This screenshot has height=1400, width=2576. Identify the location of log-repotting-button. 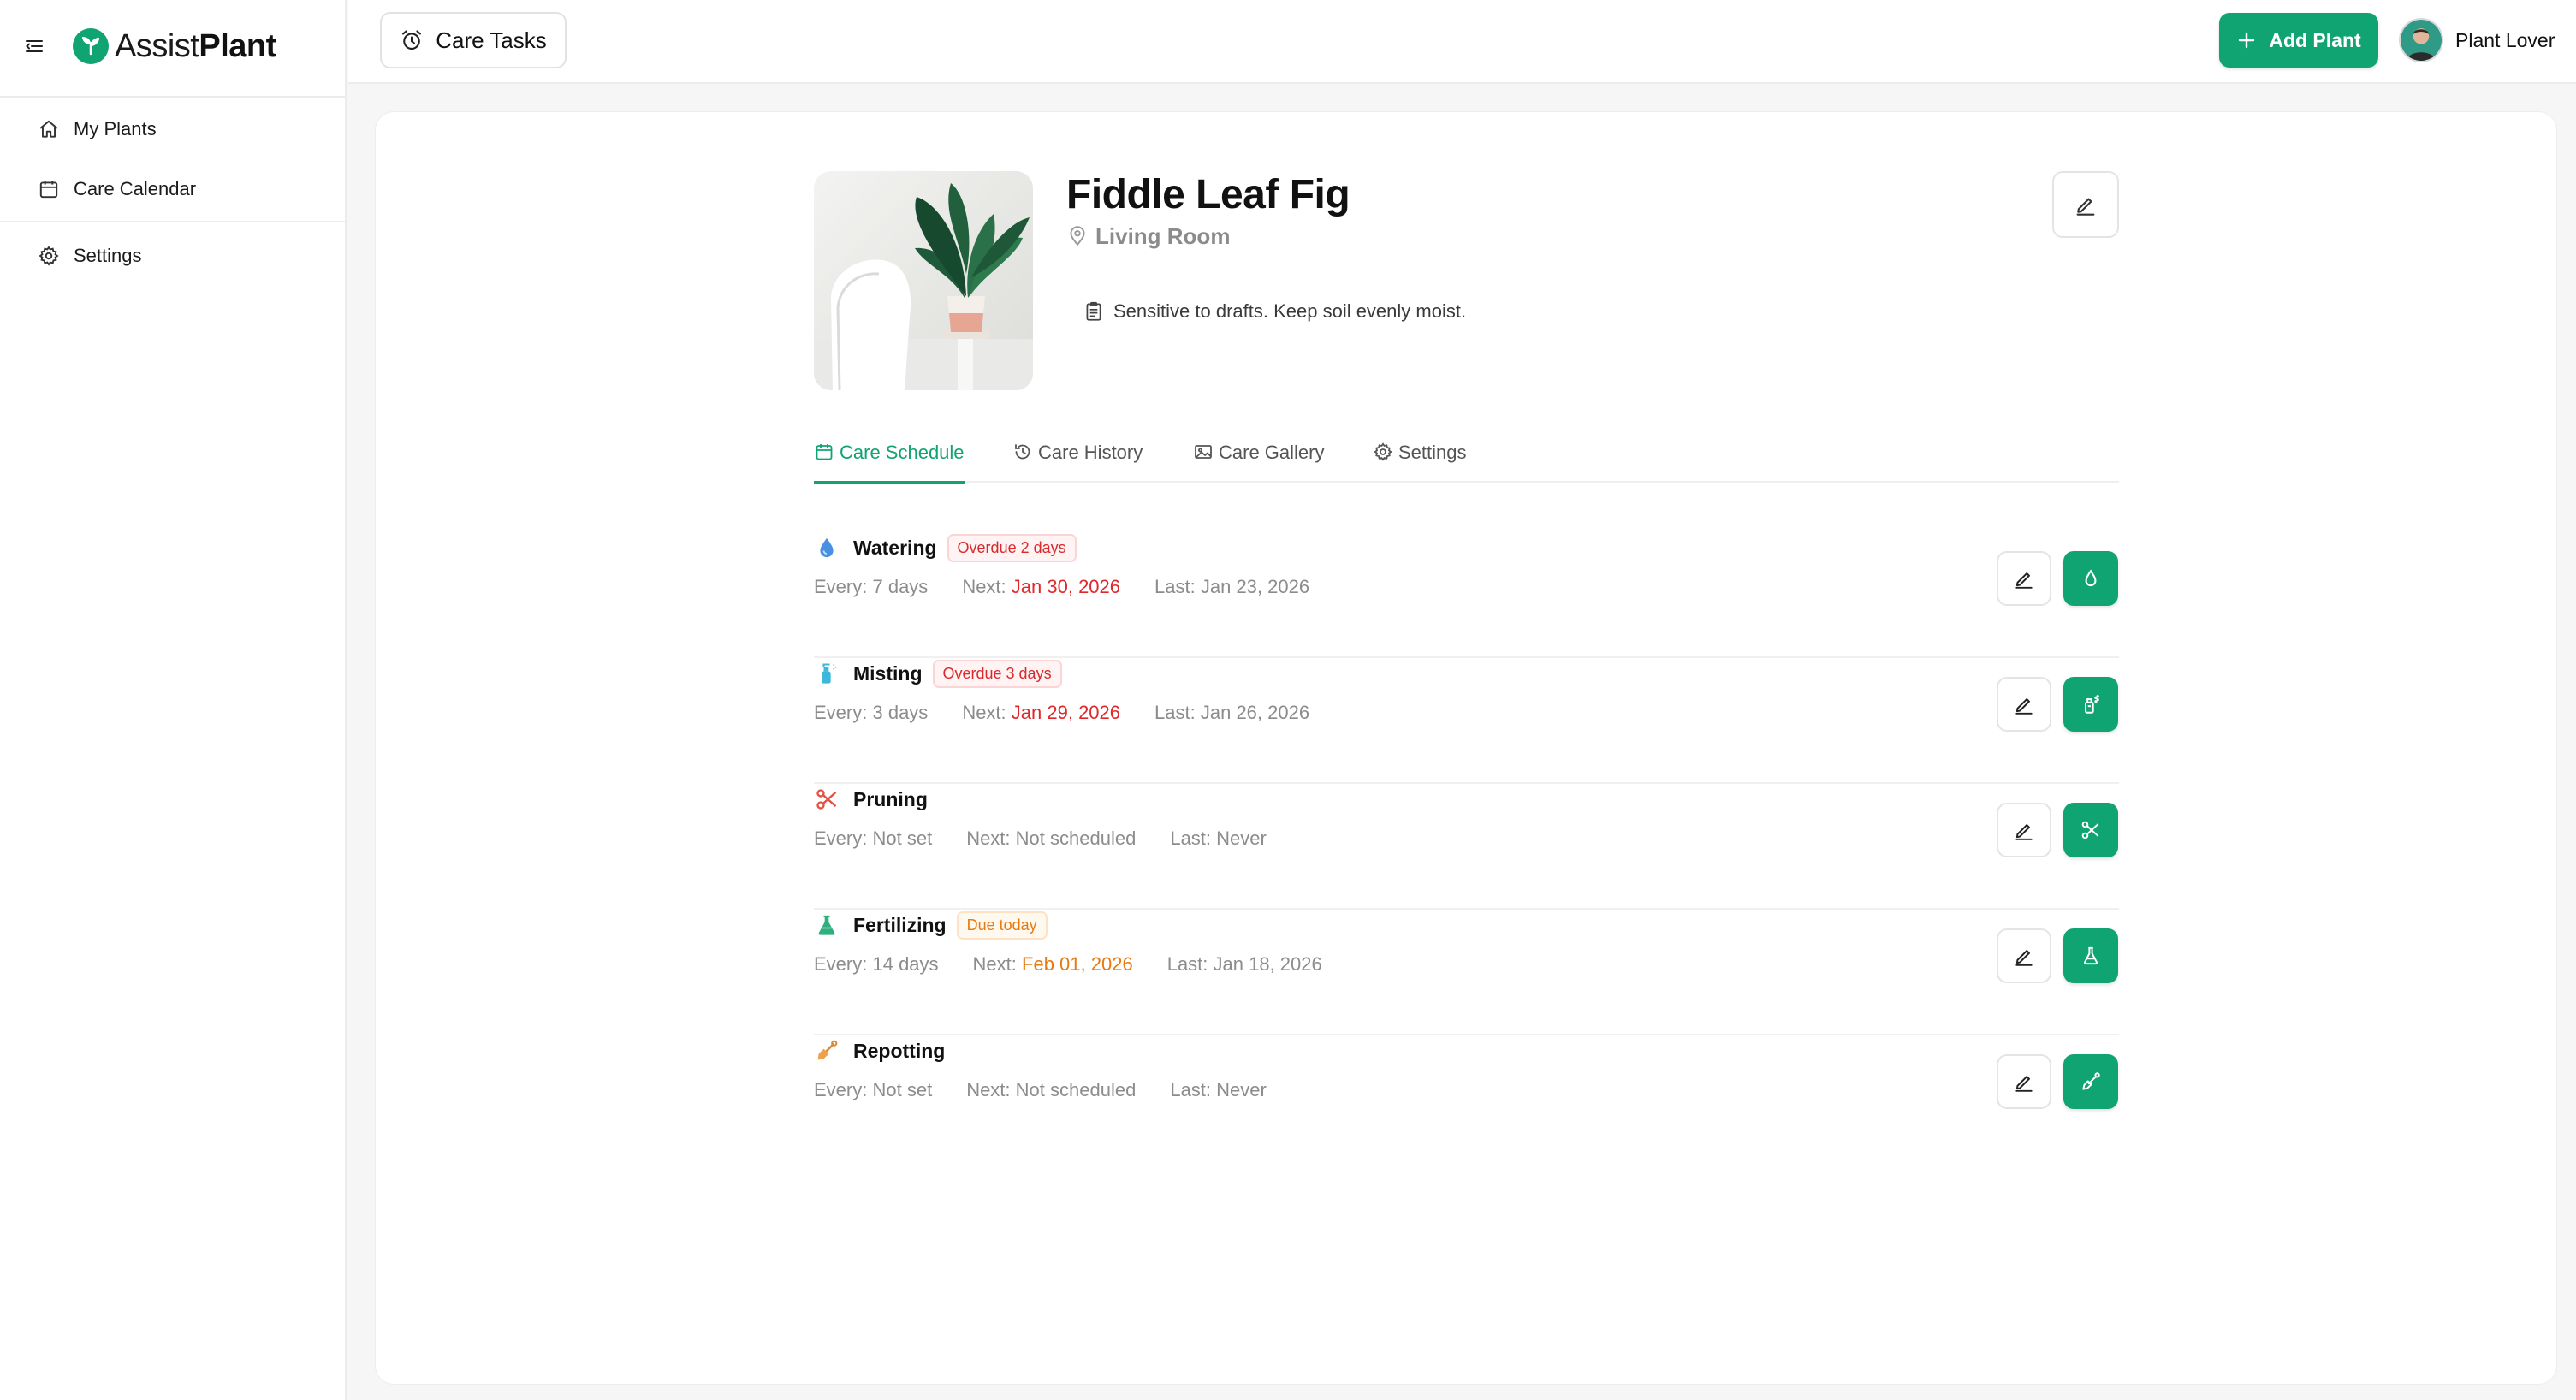
(2090, 1081).